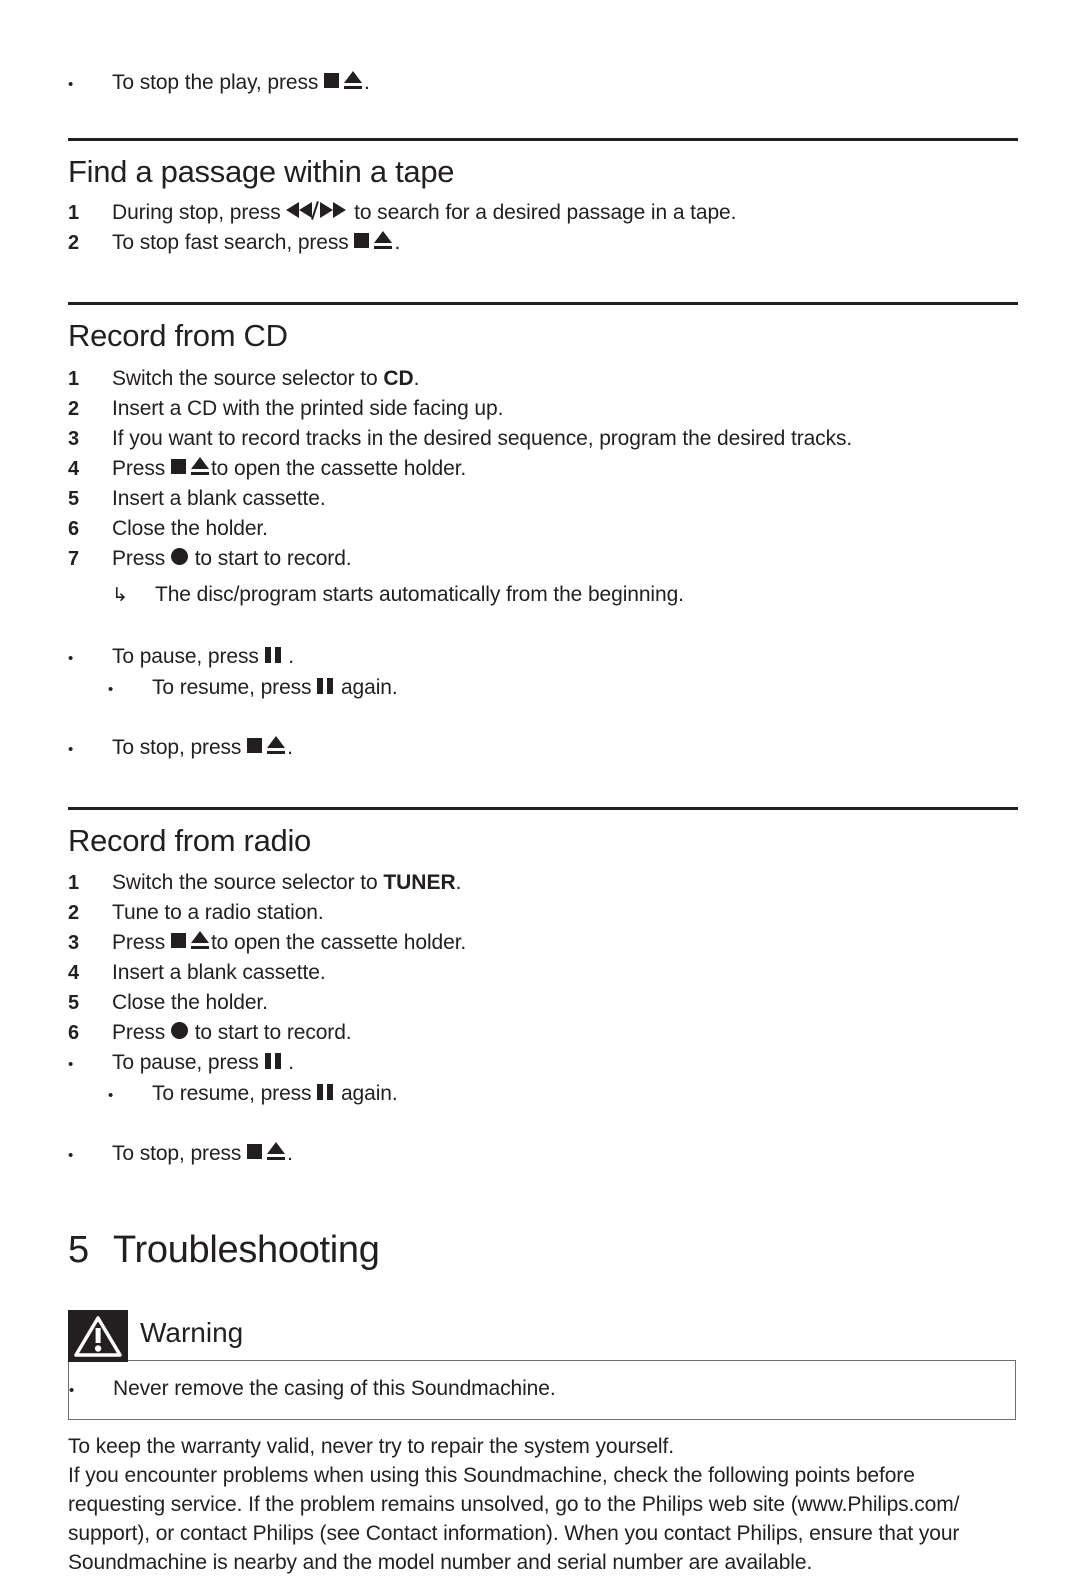 Image resolution: width=1080 pixels, height=1577 pixels. Describe the element at coordinates (256, 242) in the screenshot. I see `list-item-text: To stop fast search, press .` at that location.